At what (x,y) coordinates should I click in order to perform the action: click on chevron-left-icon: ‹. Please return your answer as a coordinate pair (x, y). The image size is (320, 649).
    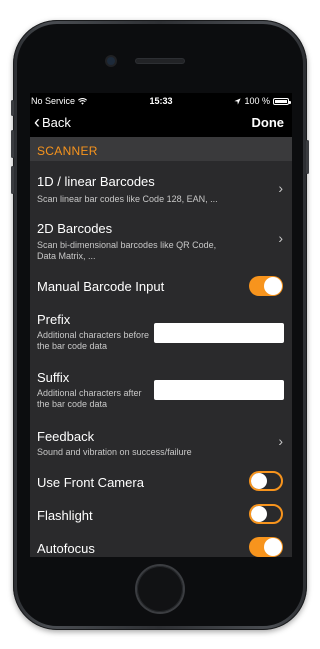
    Looking at the image, I should click on (37, 121).